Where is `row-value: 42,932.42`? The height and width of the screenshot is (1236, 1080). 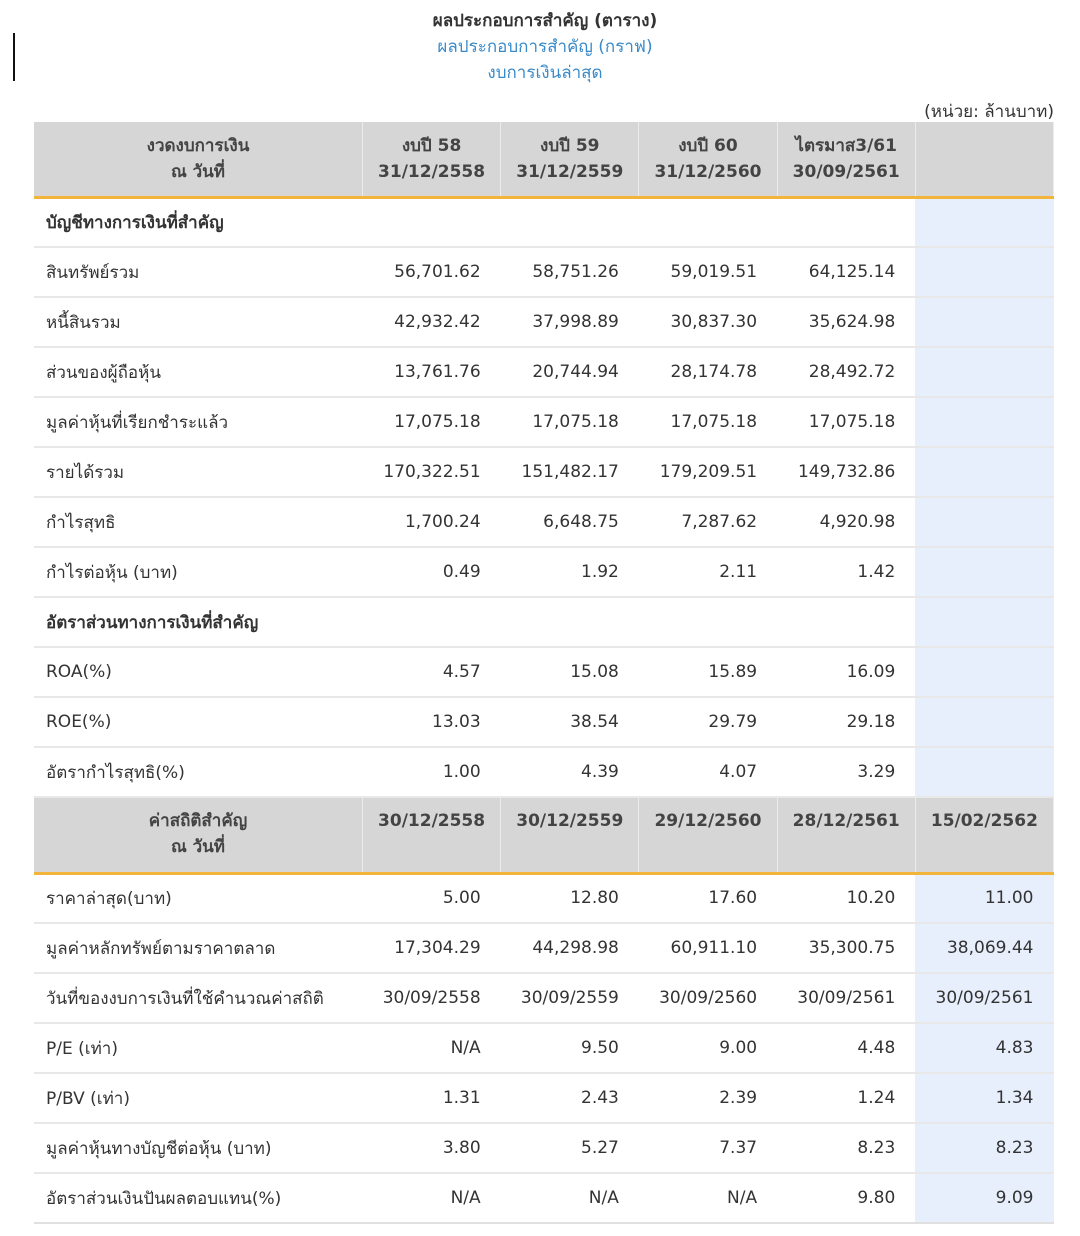
row-value: 42,932.42 is located at coordinates (431, 322).